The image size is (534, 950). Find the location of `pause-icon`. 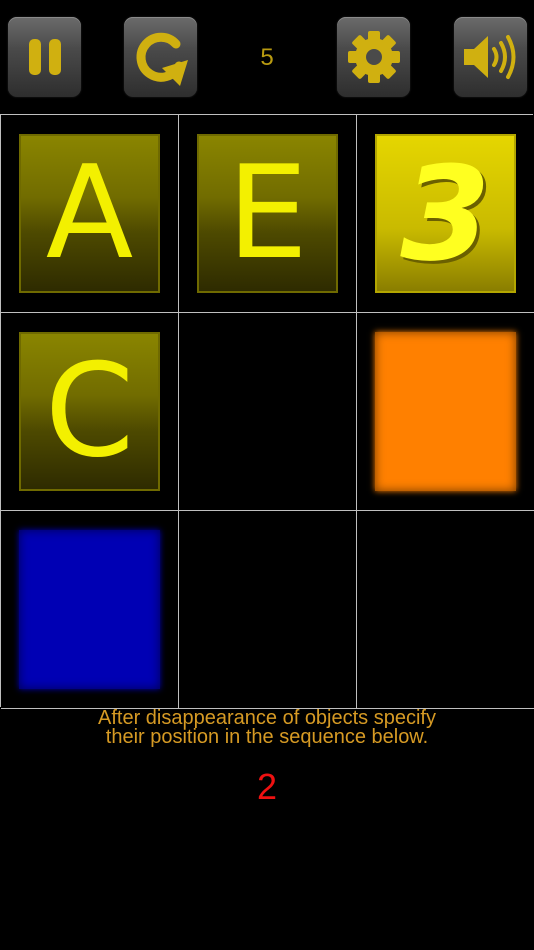

pause-icon is located at coordinates (44, 57).